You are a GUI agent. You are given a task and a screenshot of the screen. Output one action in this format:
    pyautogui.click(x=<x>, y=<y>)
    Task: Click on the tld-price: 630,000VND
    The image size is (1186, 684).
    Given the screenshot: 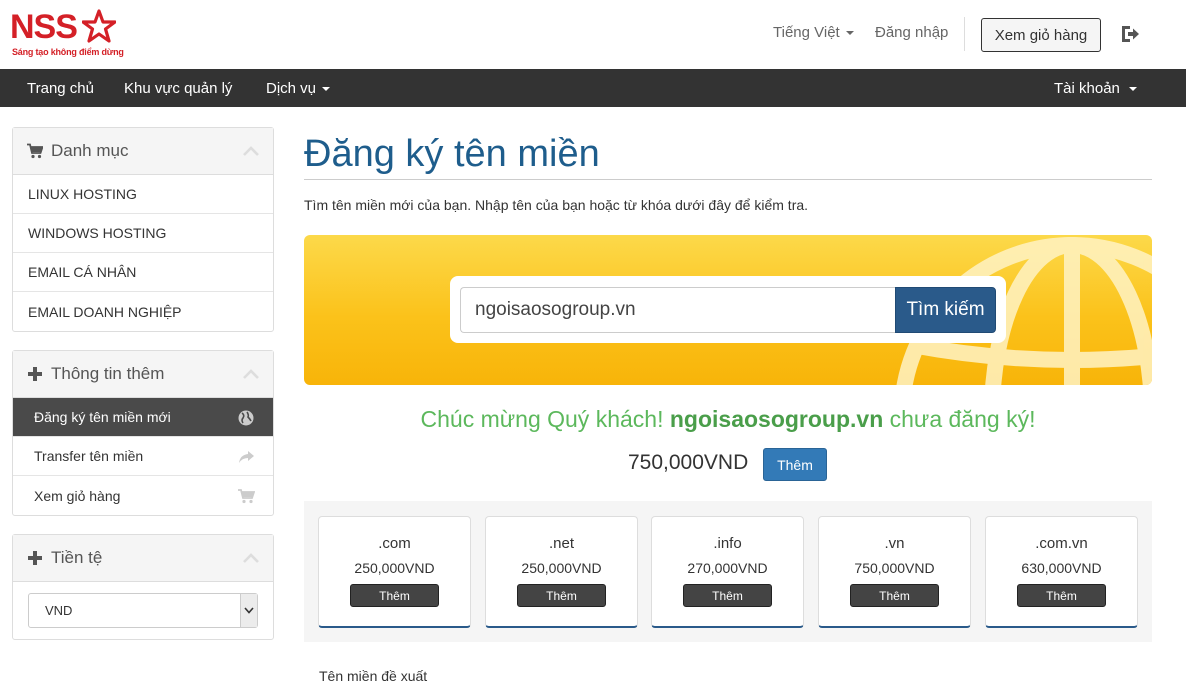 What is the action you would take?
    pyautogui.click(x=1061, y=568)
    